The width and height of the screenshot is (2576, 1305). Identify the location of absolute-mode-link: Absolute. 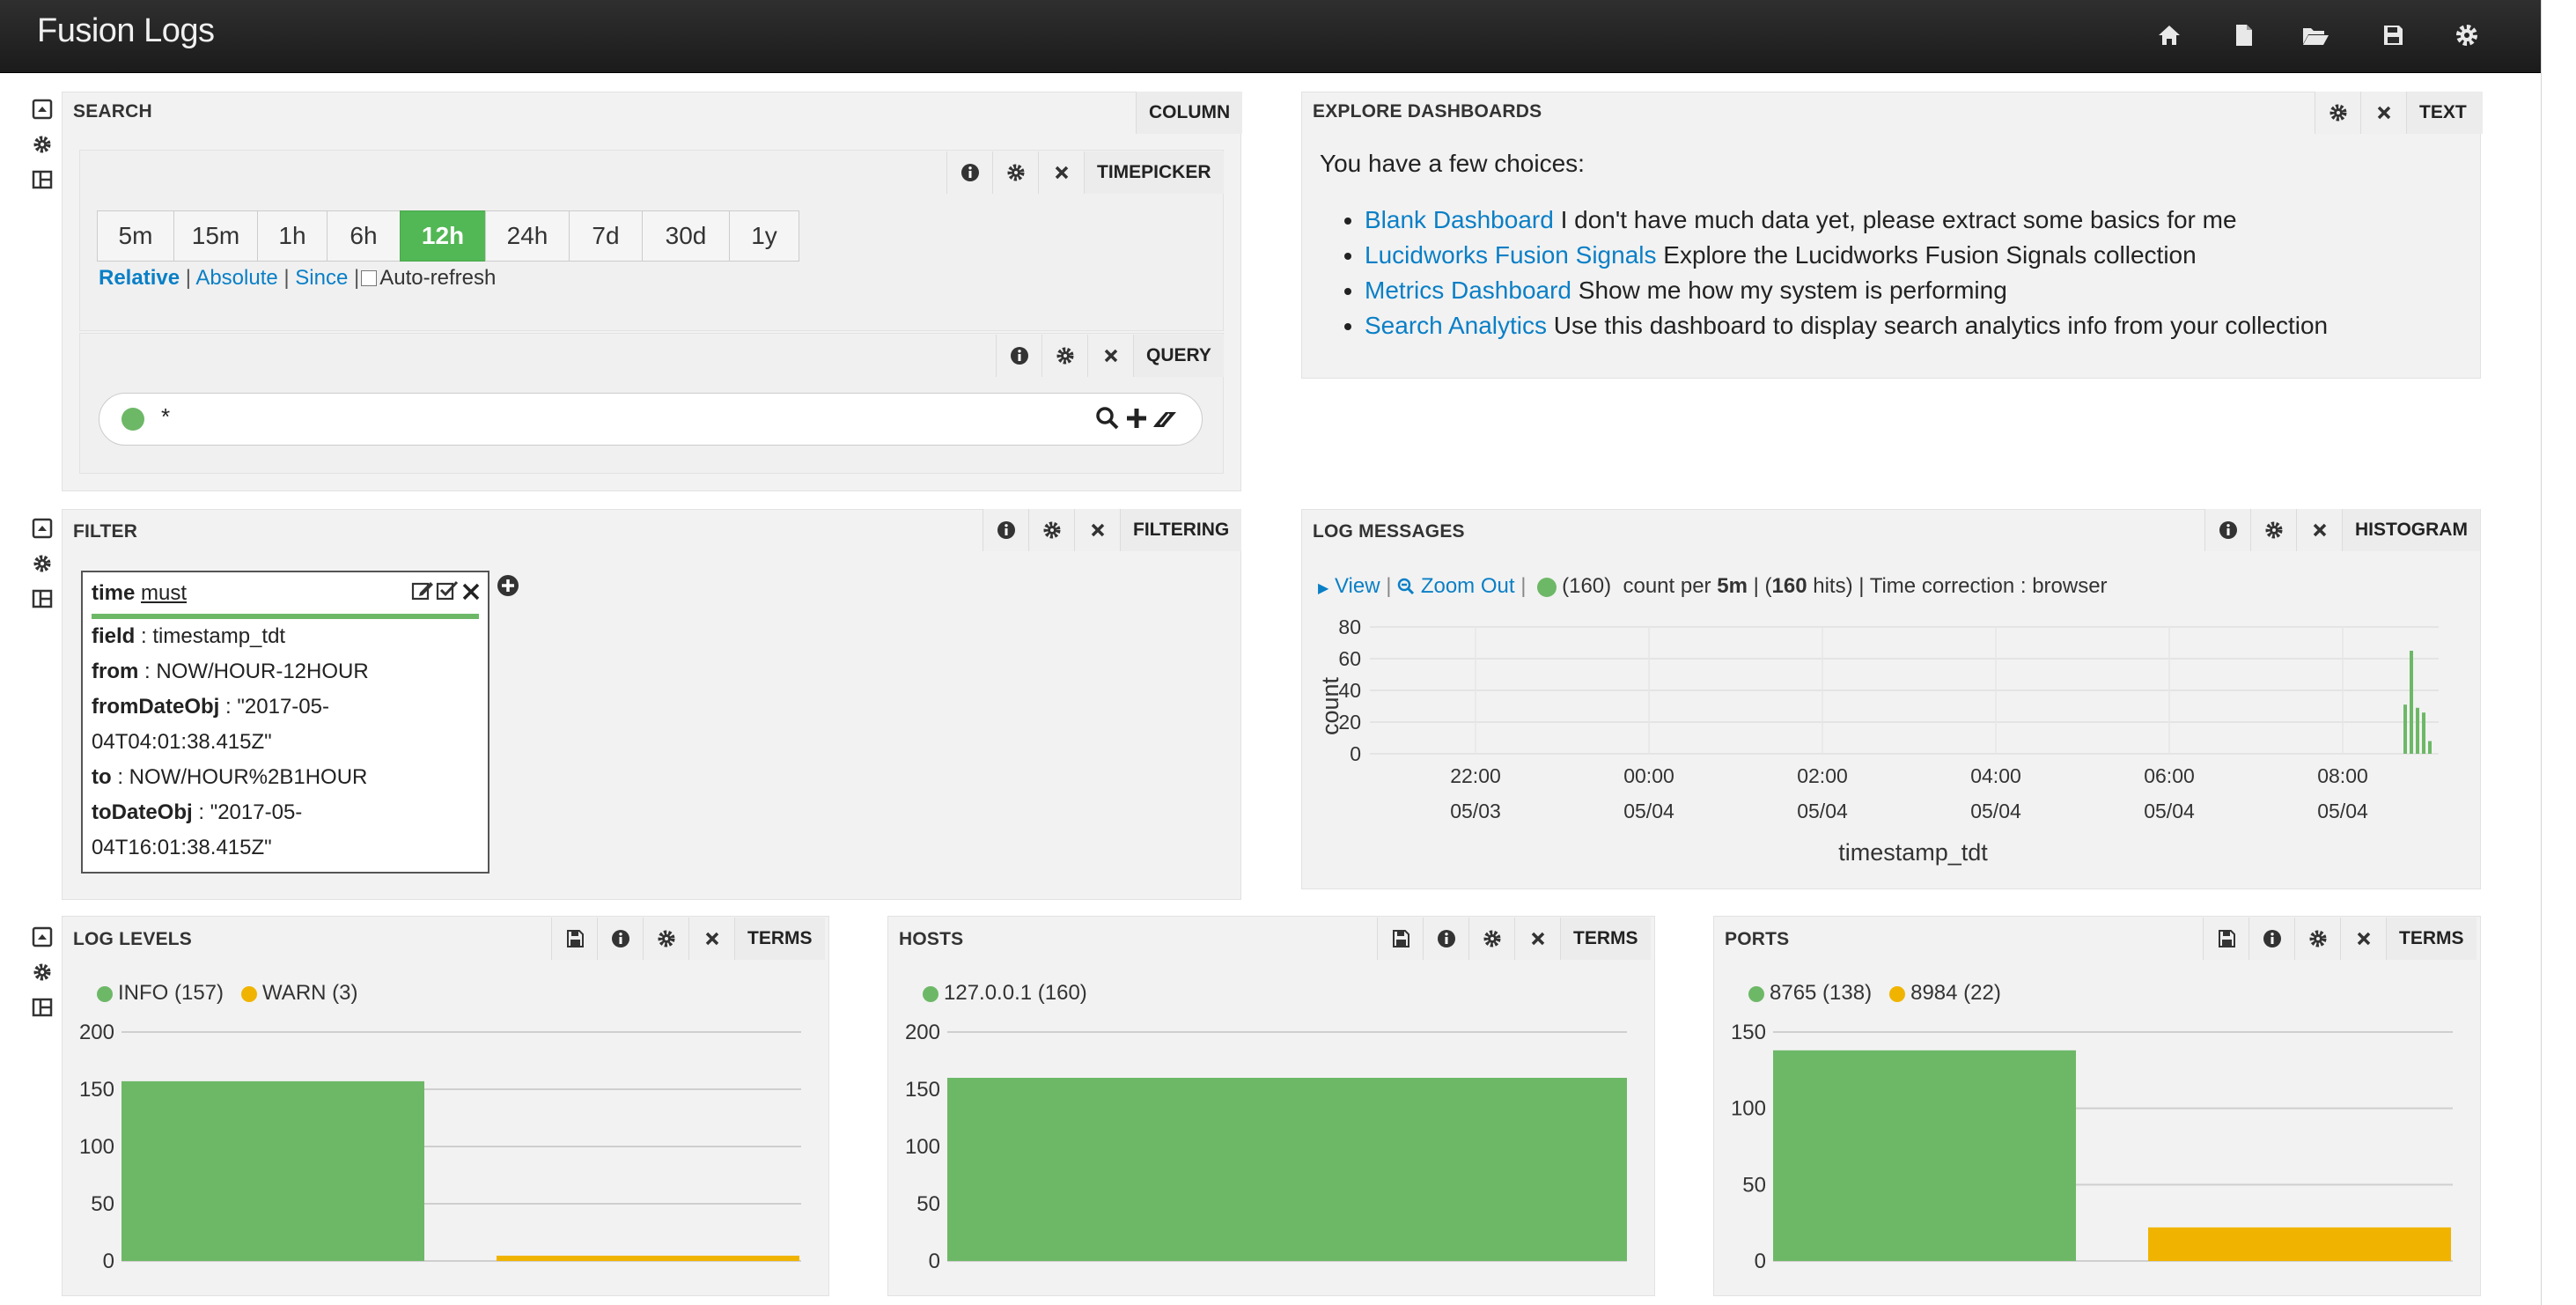
(236, 278).